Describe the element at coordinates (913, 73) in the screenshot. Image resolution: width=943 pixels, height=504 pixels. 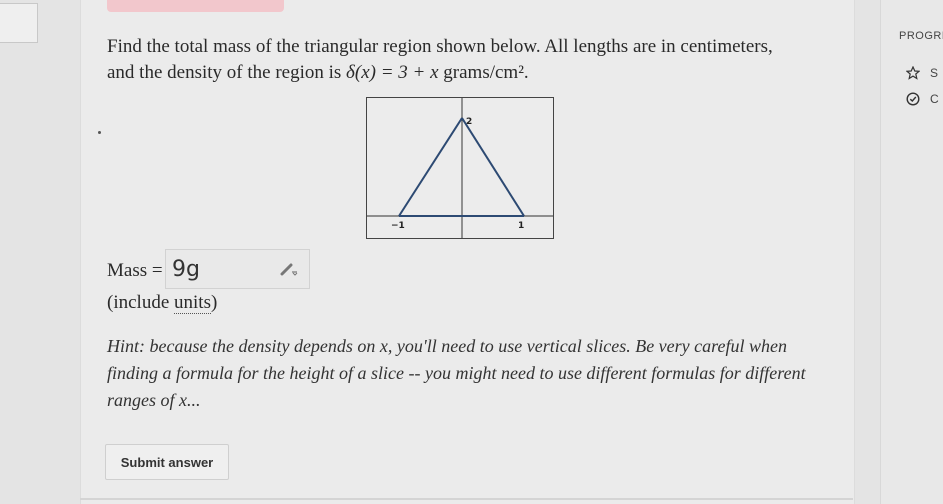
I see `star-icon` at that location.